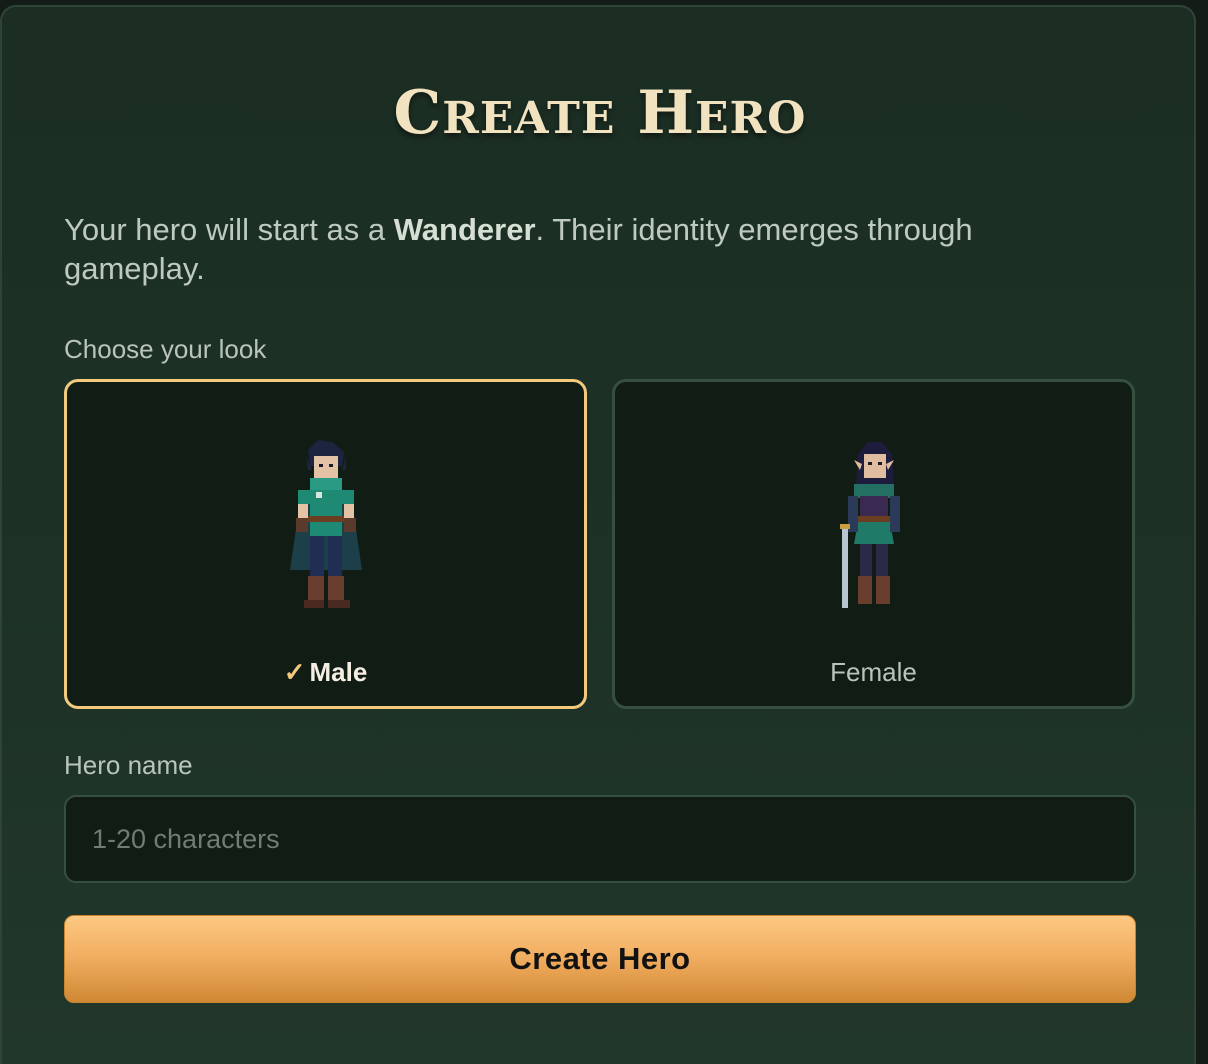 Image resolution: width=1208 pixels, height=1064 pixels. Describe the element at coordinates (600, 959) in the screenshot. I see `create-hero-button: Create Hero` at that location.